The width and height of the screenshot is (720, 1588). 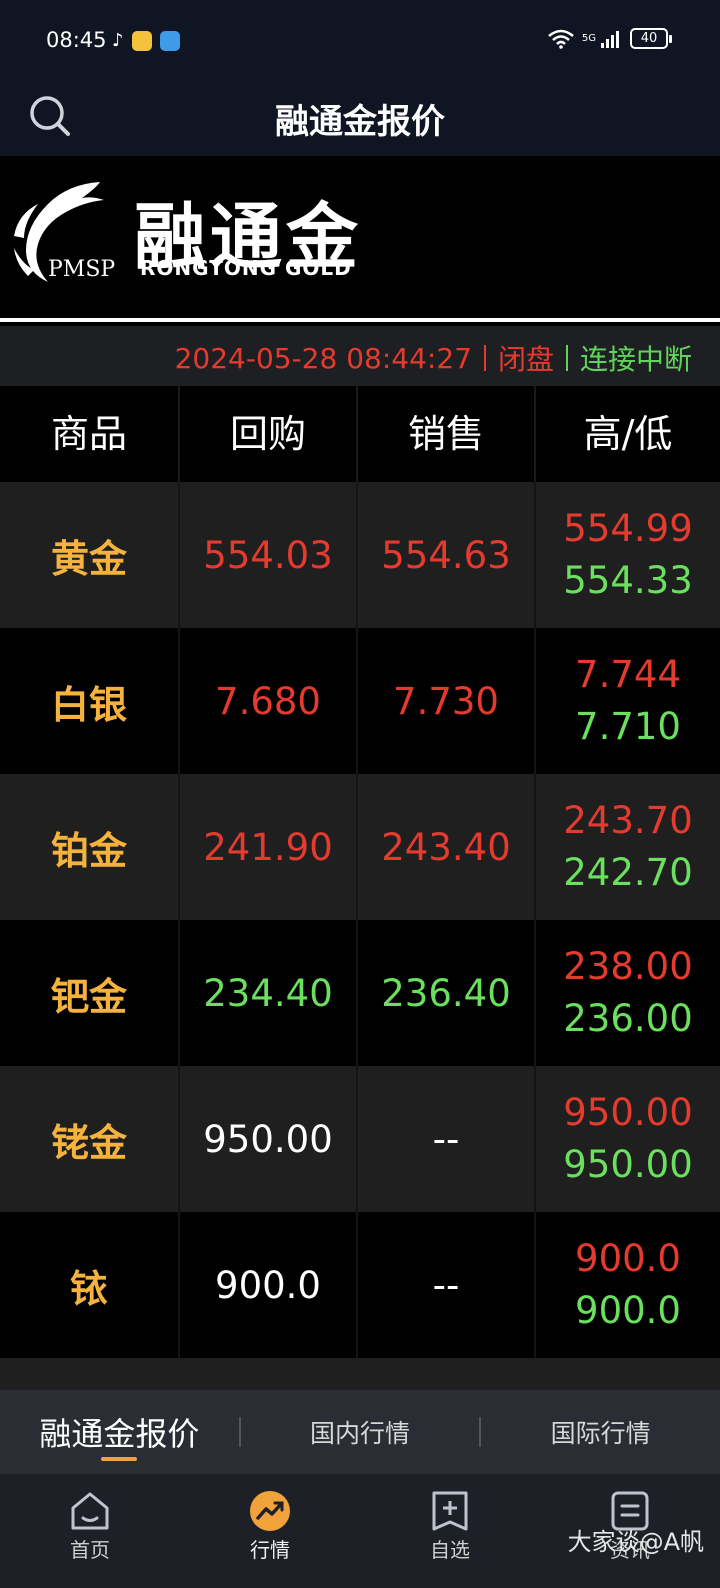 I want to click on low-price: 900.0, so click(x=628, y=1310).